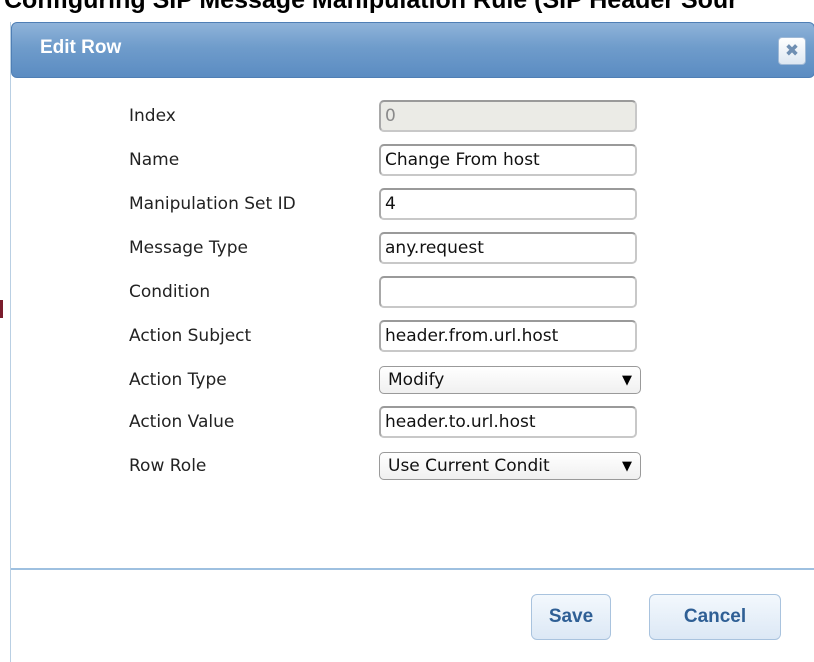 The width and height of the screenshot is (814, 662). I want to click on form-row-manipulation-set-id: Manipulation Set ID 4, so click(412, 206).